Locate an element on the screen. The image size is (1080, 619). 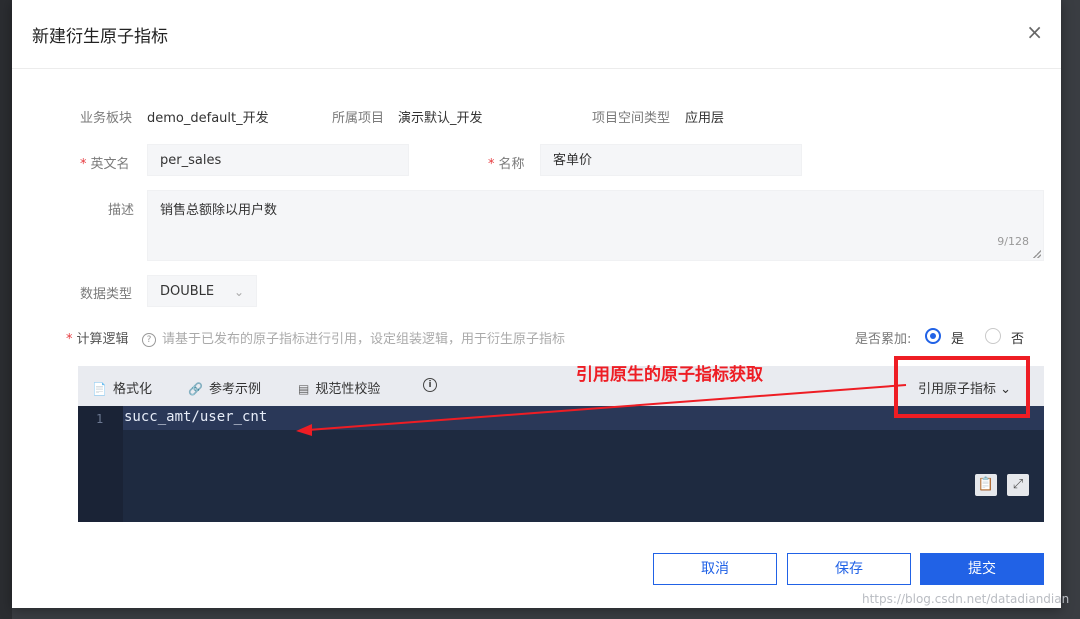
code-line: succ_amt/user_cnt is located at coordinates (195, 417).